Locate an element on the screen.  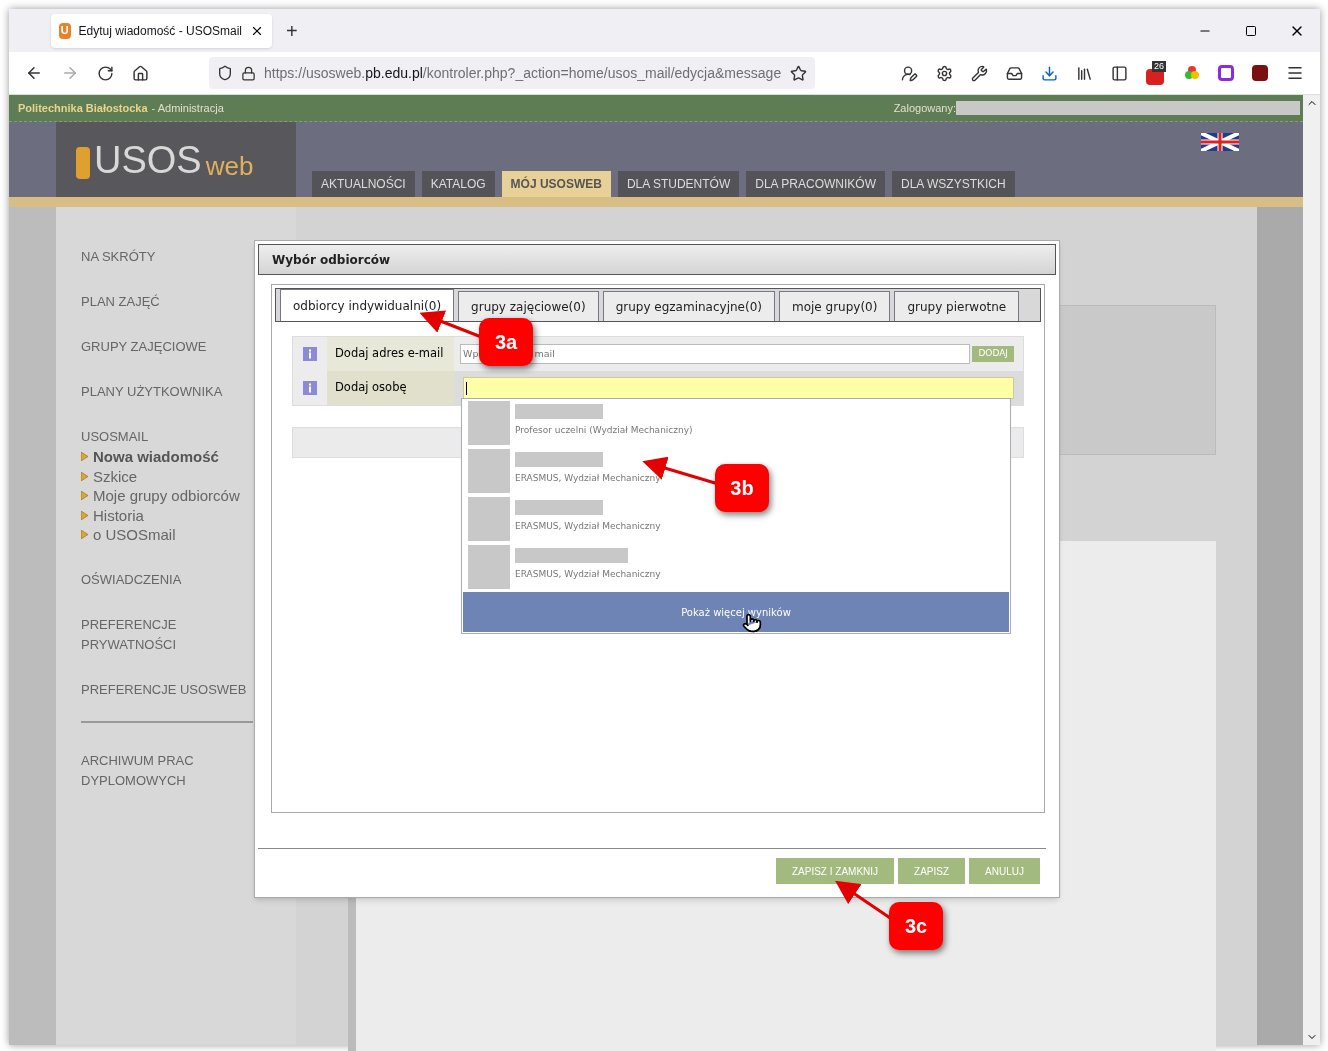
recipient-tab: grupy pierwotne is located at coordinates (957, 306).